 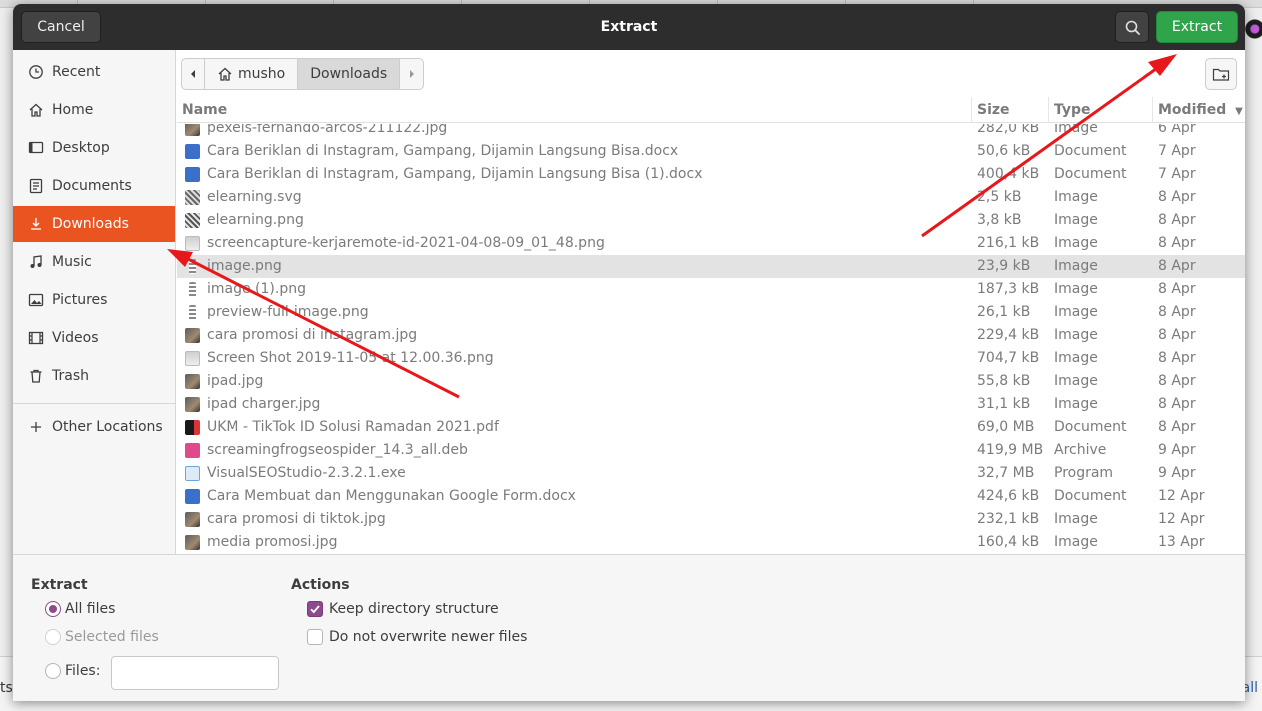 What do you see at coordinates (1132, 27) in the screenshot?
I see `search-button` at bounding box center [1132, 27].